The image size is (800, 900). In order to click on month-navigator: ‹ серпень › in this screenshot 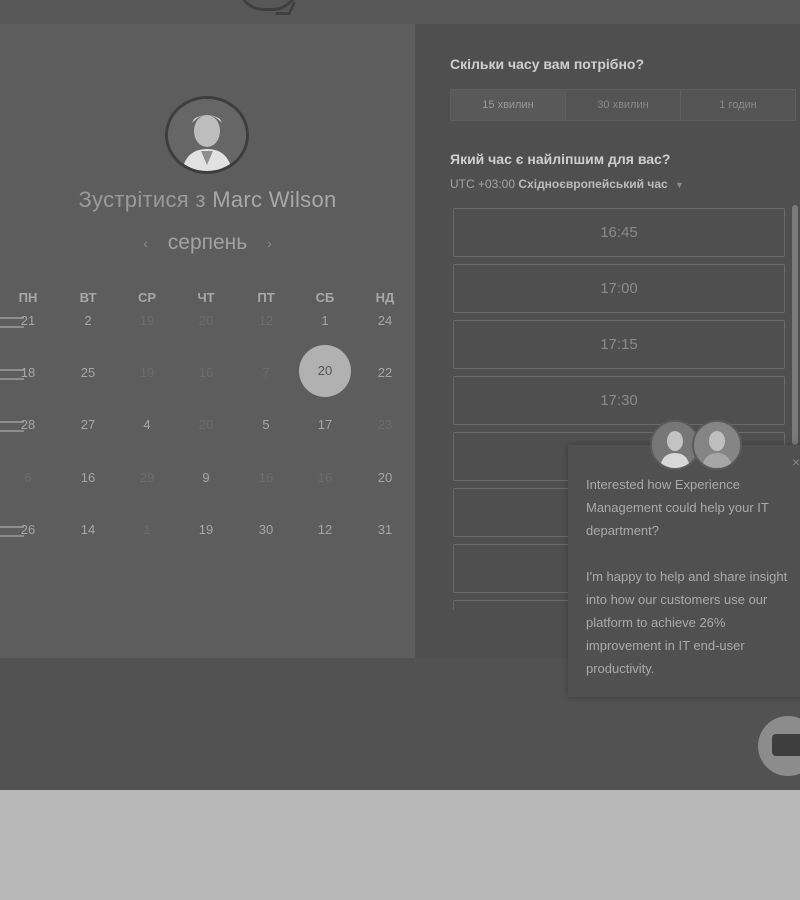, I will do `click(207, 243)`.